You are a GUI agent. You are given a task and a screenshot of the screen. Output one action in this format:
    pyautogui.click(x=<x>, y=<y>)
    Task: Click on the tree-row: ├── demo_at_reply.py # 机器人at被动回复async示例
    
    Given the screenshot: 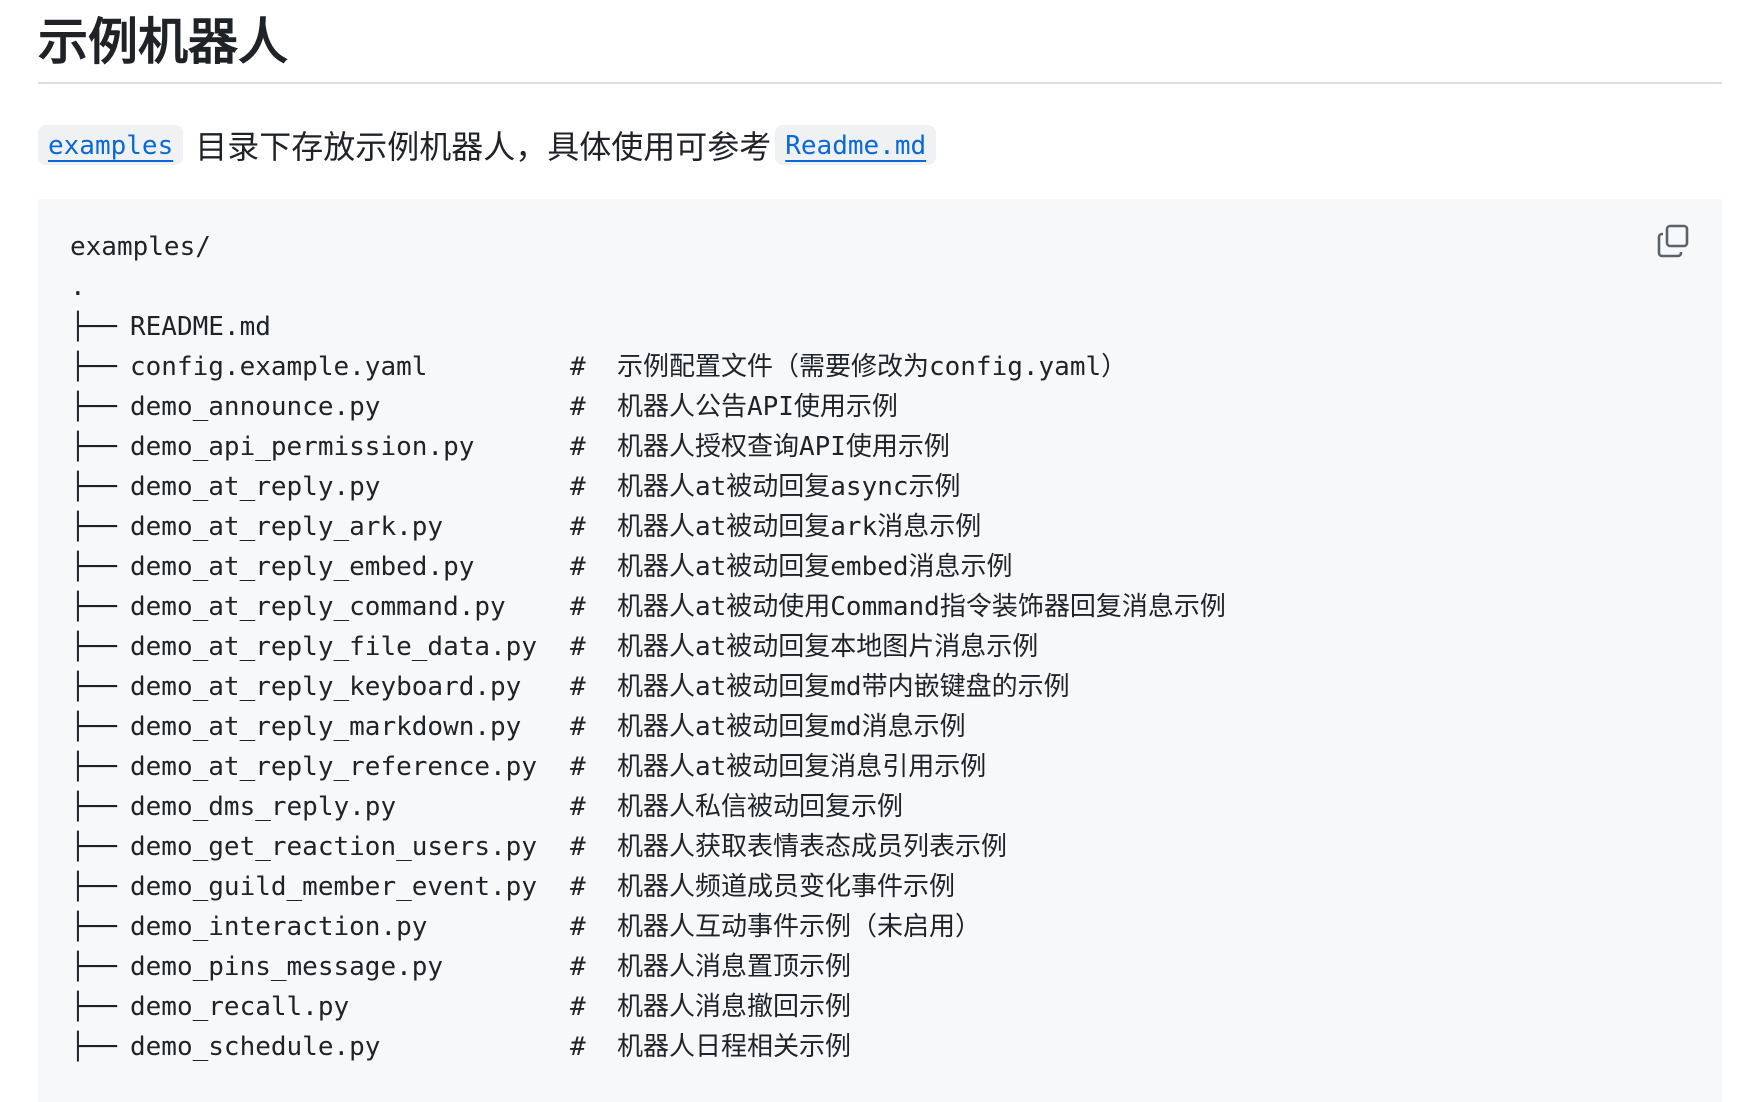 What is the action you would take?
    pyautogui.click(x=515, y=487)
    